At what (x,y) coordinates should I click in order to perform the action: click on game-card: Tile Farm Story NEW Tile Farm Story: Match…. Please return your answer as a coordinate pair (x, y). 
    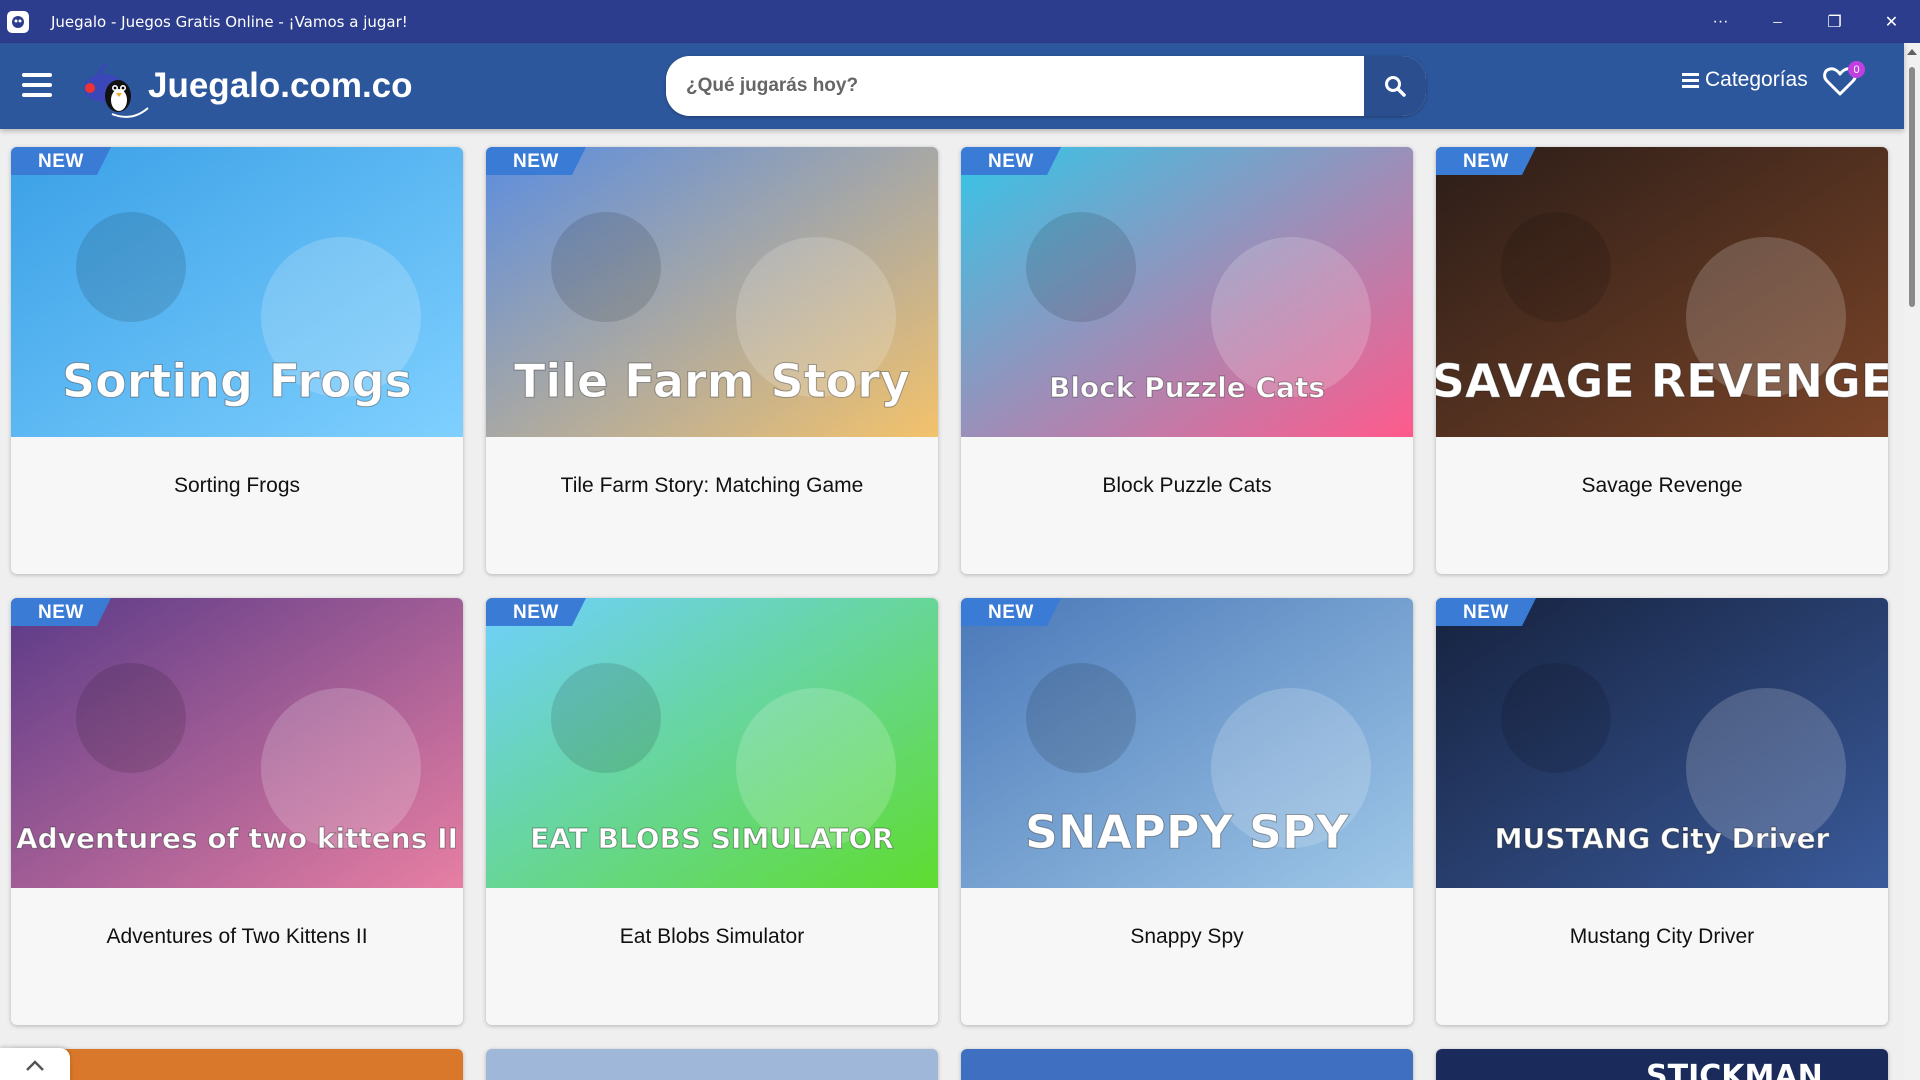
    Looking at the image, I should click on (712, 360).